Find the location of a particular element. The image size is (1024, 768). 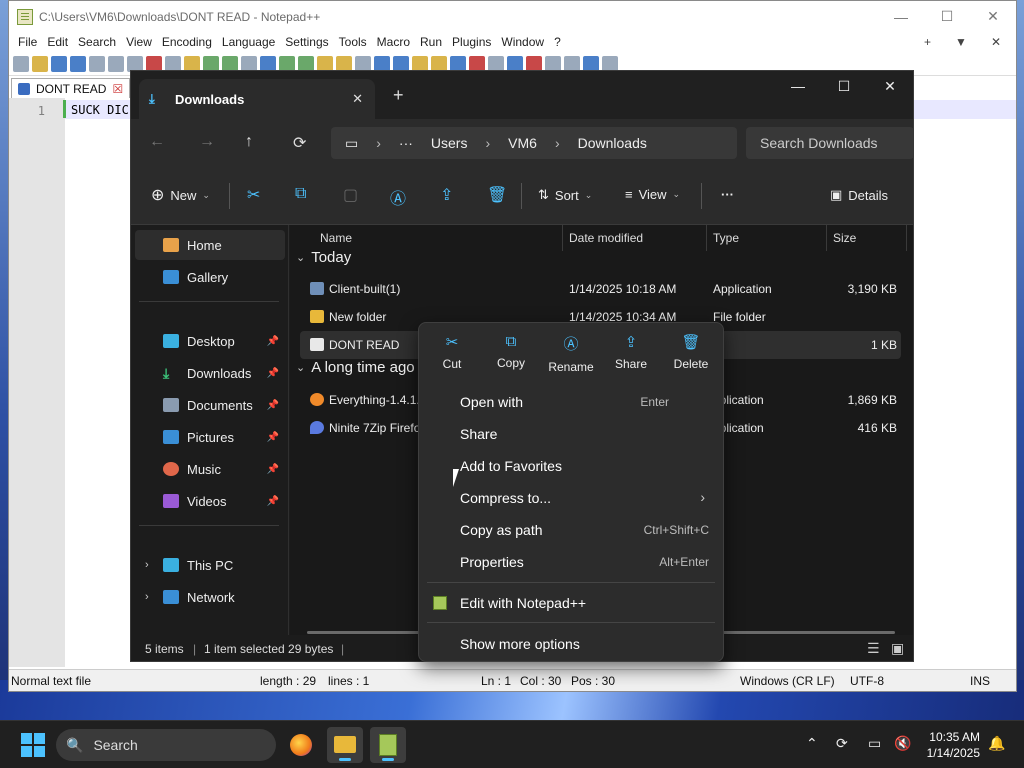

delete-icon: 🗑 is located at coordinates (497, 195).